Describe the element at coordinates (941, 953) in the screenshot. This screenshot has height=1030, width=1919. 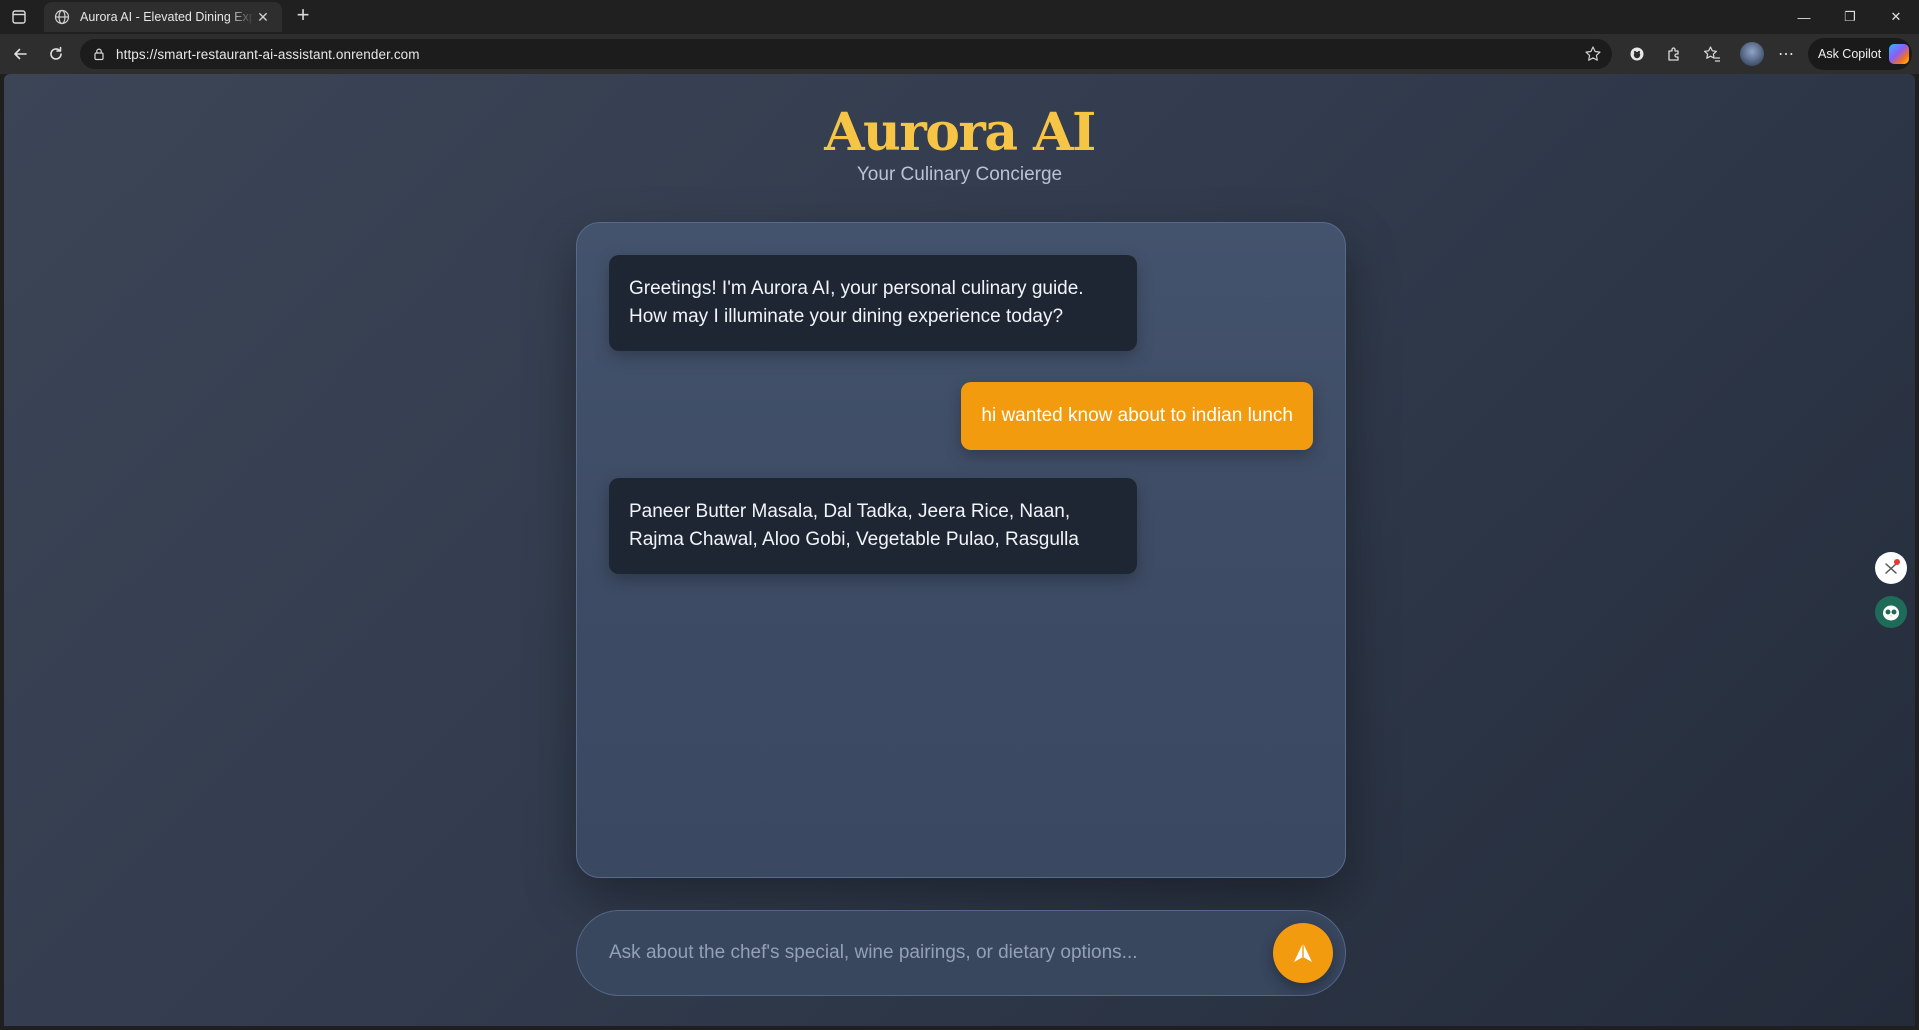
I see `message-input` at that location.